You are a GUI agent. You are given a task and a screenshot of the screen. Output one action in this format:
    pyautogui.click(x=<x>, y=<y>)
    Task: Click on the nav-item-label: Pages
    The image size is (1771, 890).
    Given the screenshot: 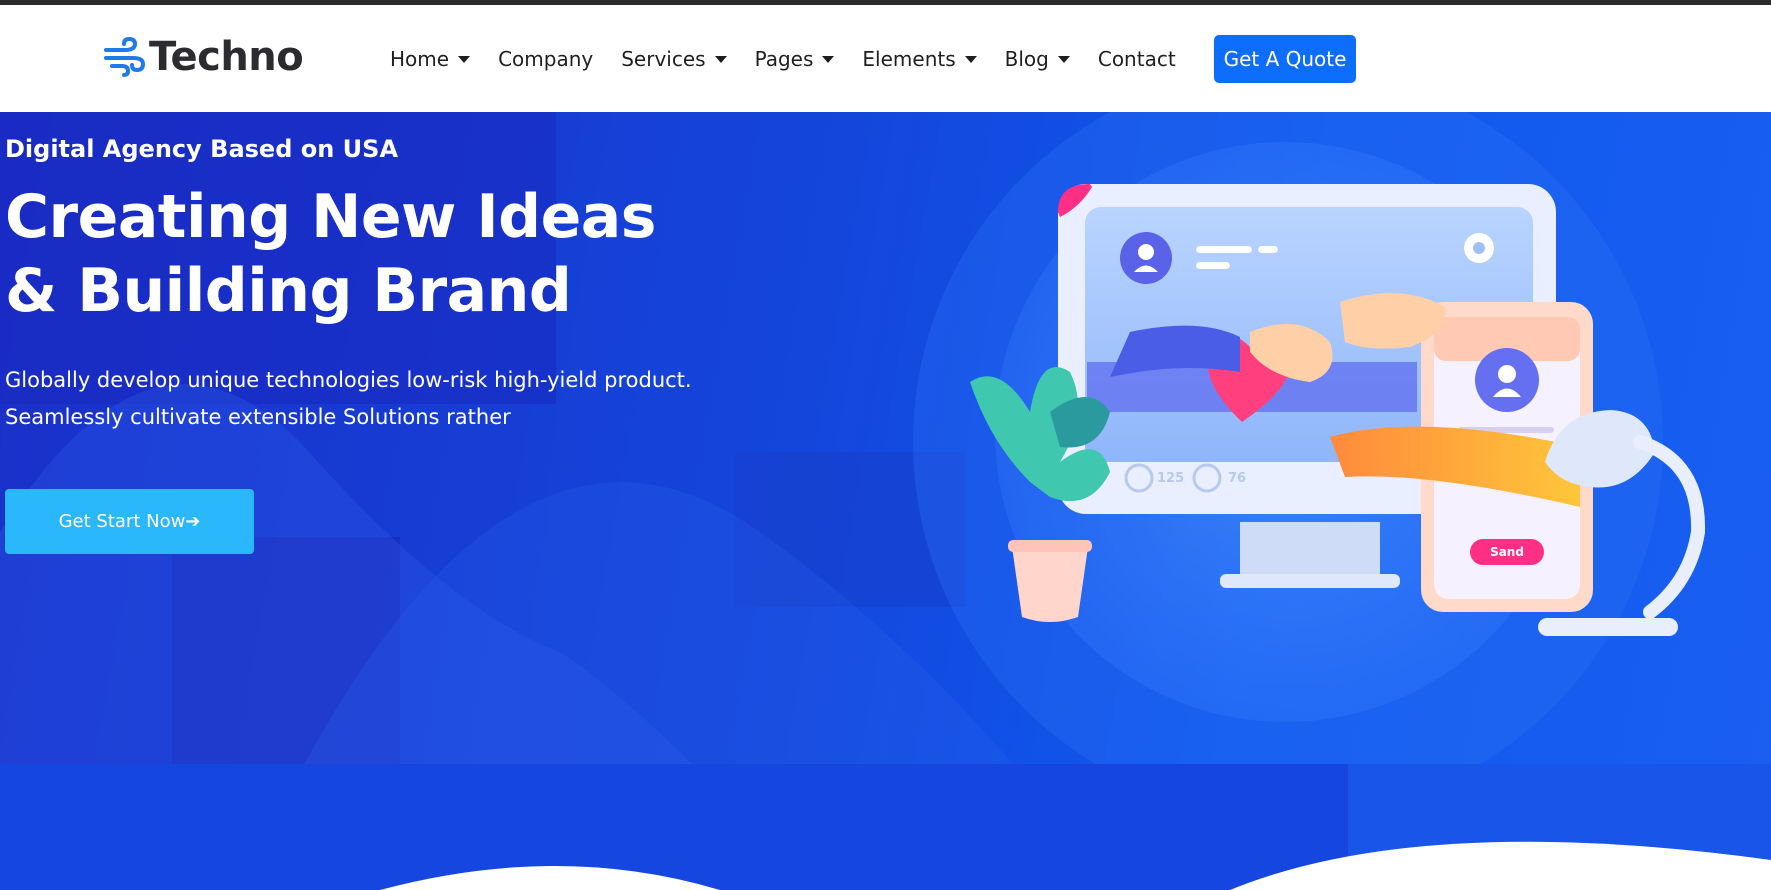 What is the action you would take?
    pyautogui.click(x=784, y=58)
    